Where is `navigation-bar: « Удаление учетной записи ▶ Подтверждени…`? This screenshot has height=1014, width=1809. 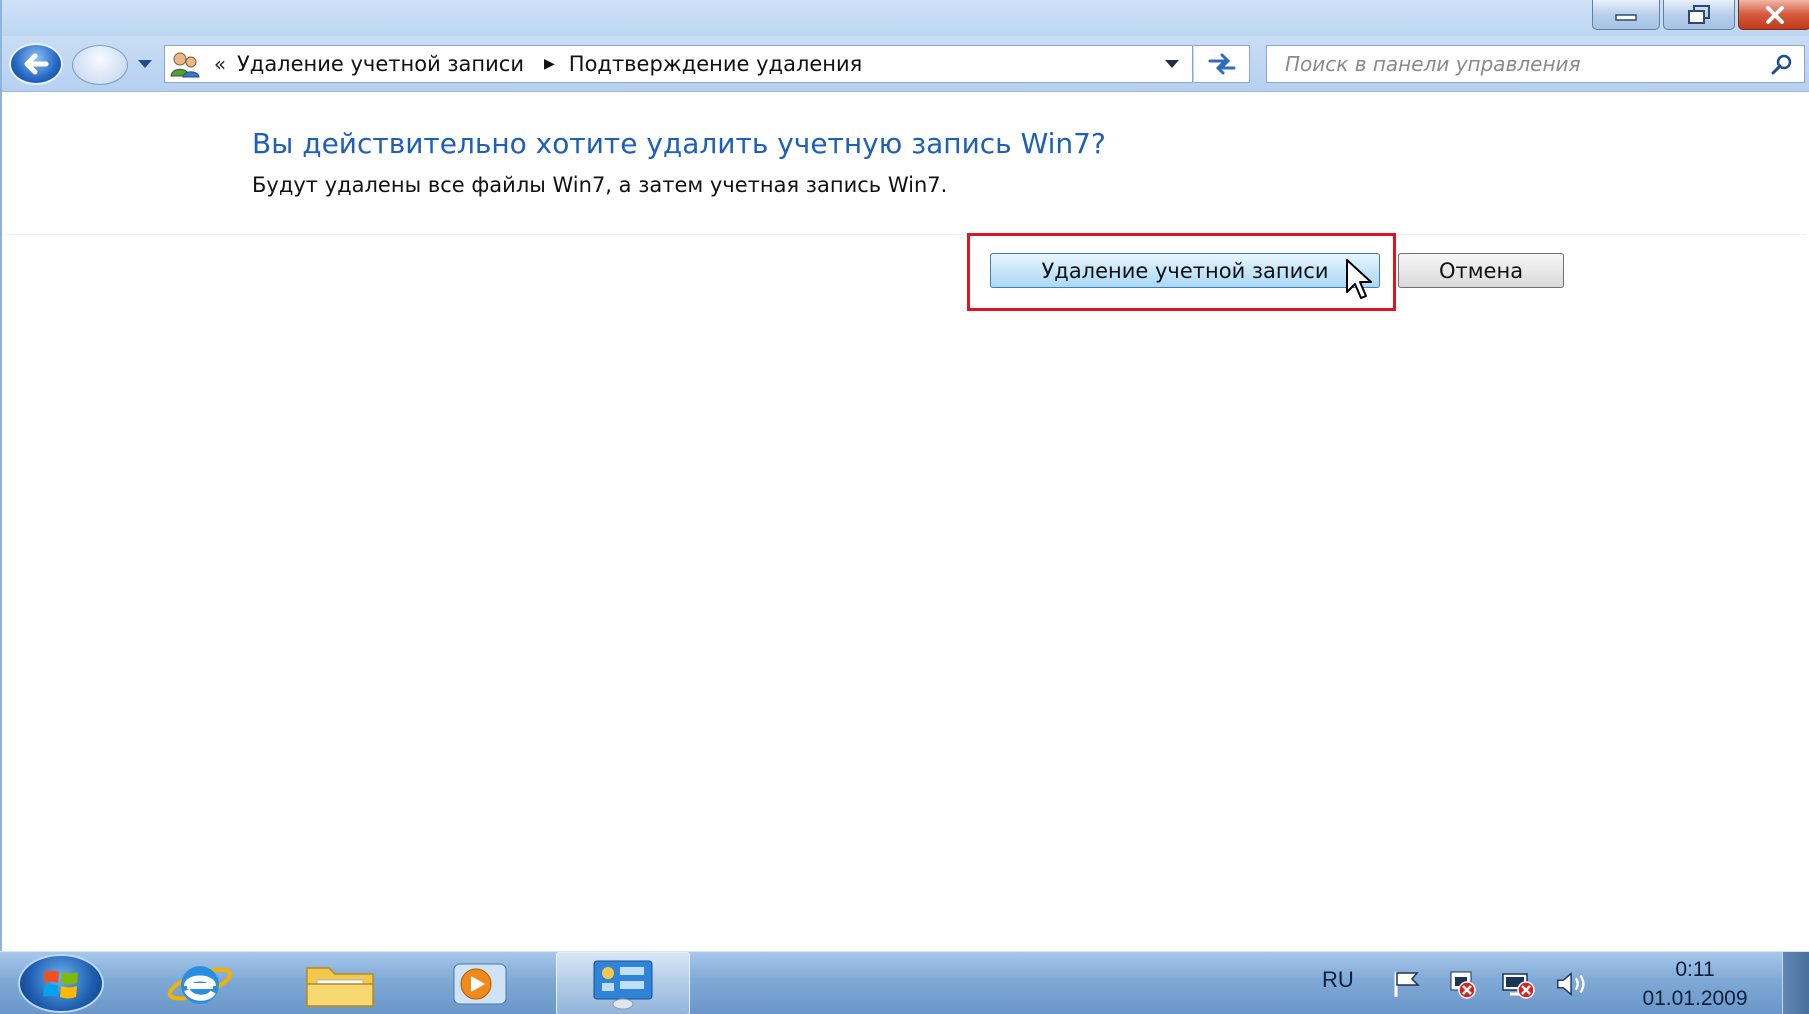
navigation-bar: « Удаление учетной записи ▶ Подтверждени… is located at coordinates (905, 64).